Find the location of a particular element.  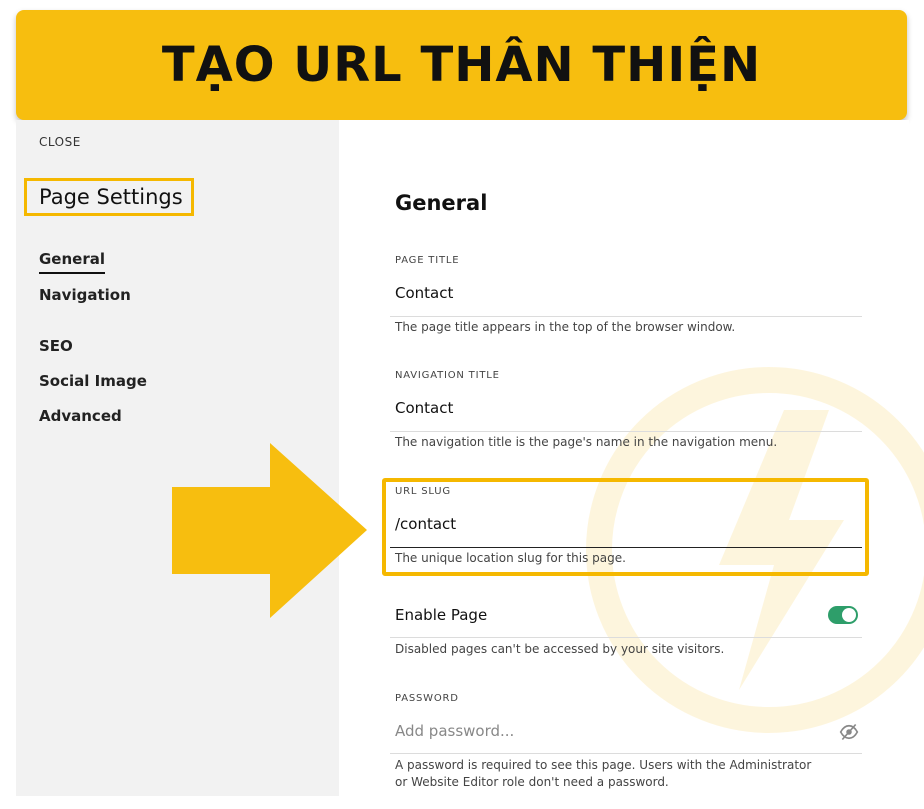

sidebar-item-social-image: Social Image is located at coordinates (93, 381).